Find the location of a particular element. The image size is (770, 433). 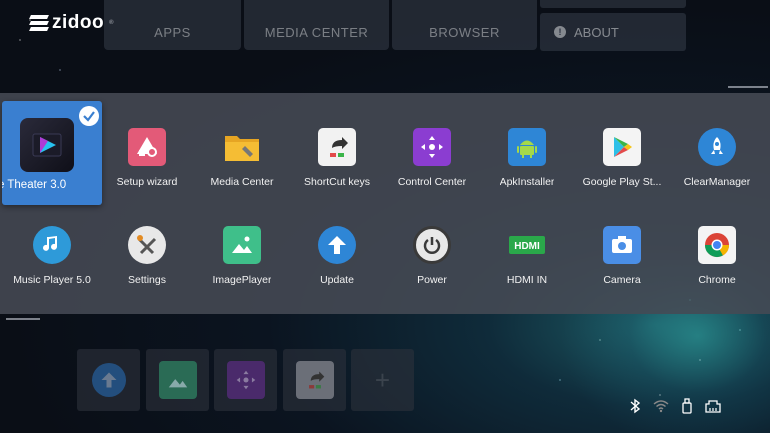

app-label: Setup wizard is located at coordinates (147, 182).